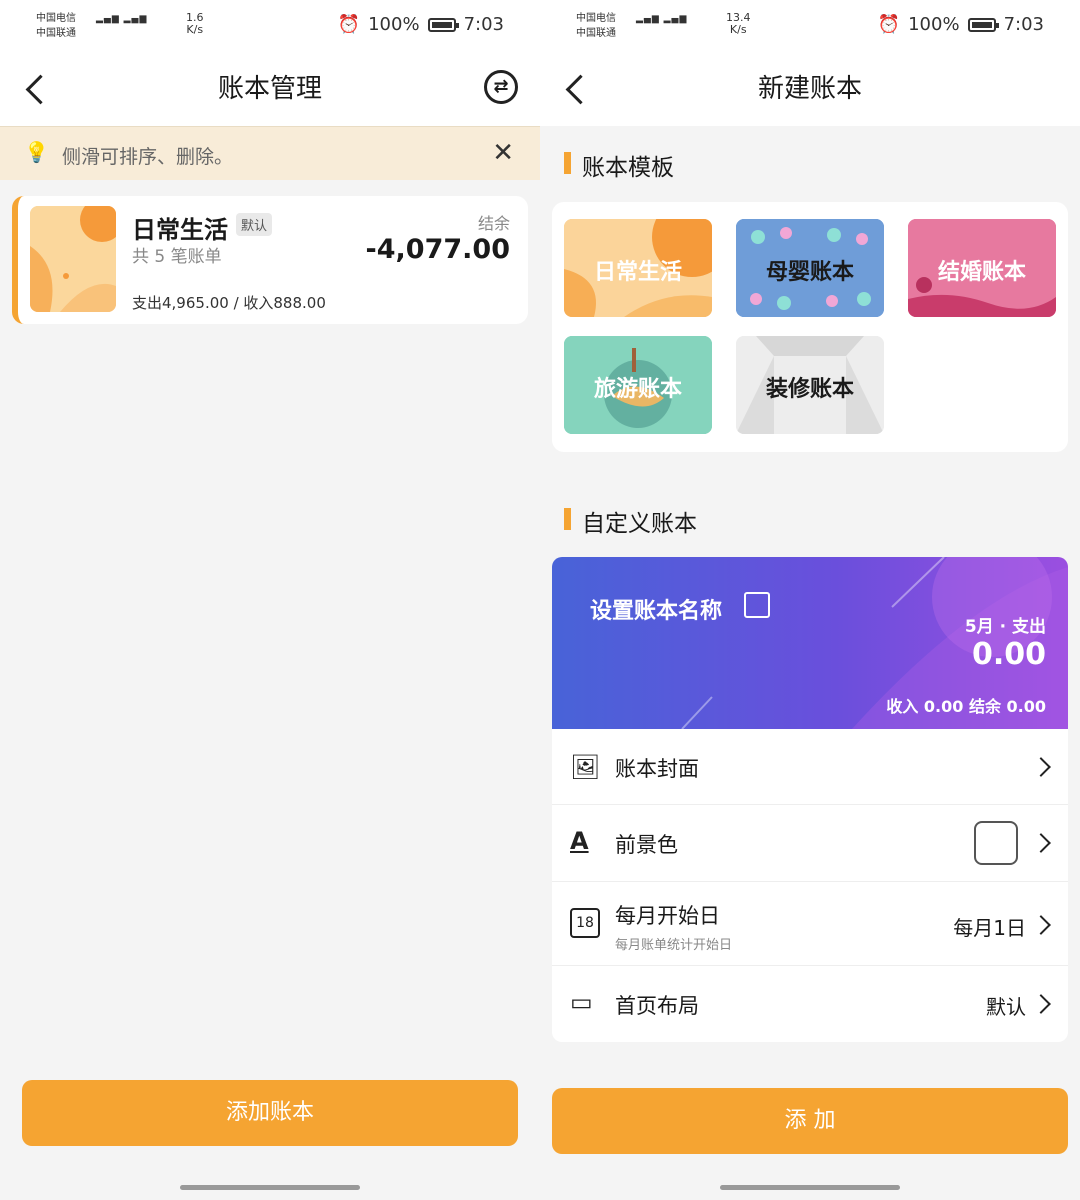 The width and height of the screenshot is (1080, 1200). Describe the element at coordinates (581, 1002) in the screenshot. I see `layout-icon: ▭` at that location.